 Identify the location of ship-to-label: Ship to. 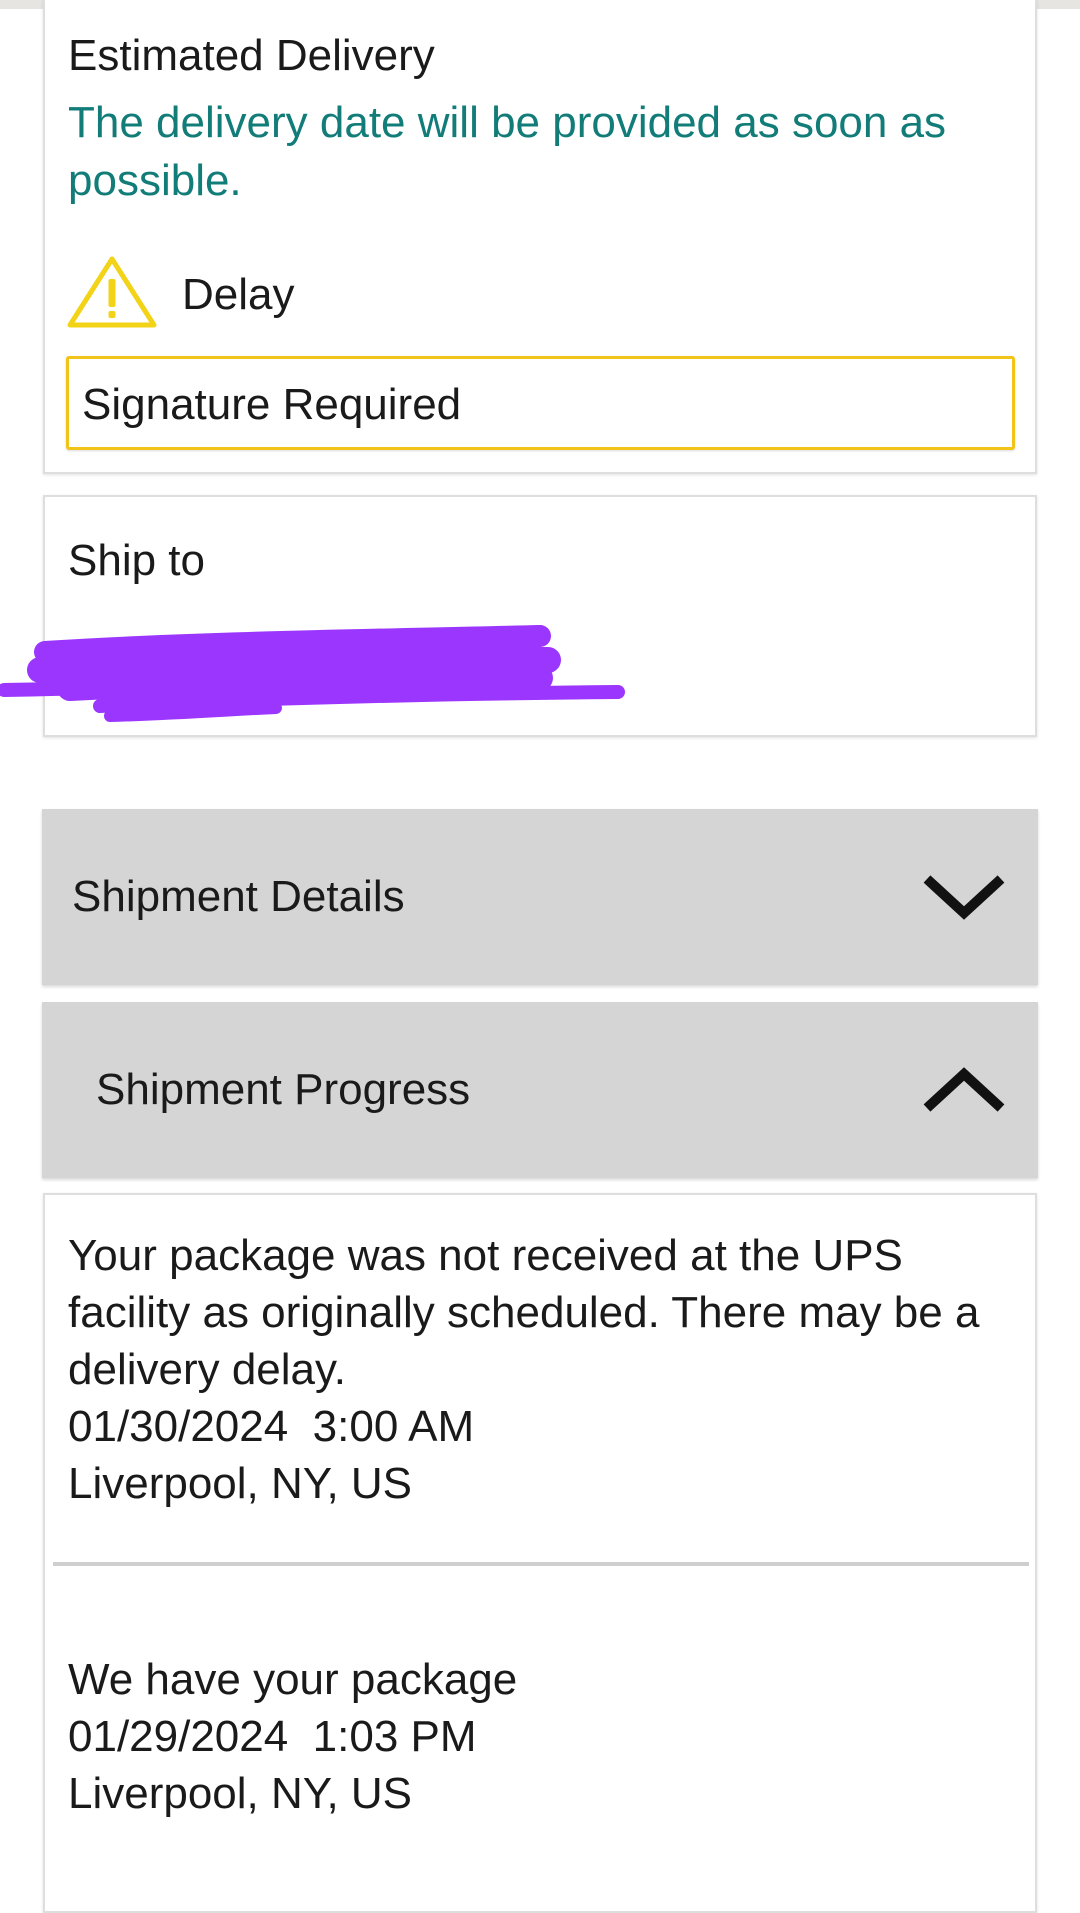
(136, 560).